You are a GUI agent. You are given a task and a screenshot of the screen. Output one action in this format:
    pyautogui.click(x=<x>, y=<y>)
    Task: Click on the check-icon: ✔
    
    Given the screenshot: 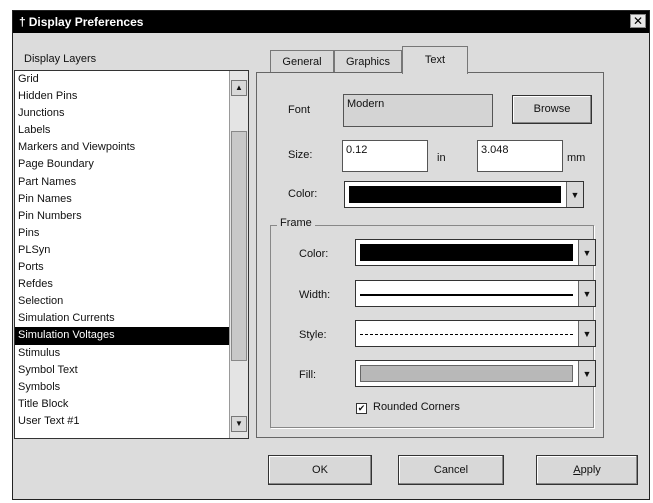 What is the action you would take?
    pyautogui.click(x=361, y=408)
    